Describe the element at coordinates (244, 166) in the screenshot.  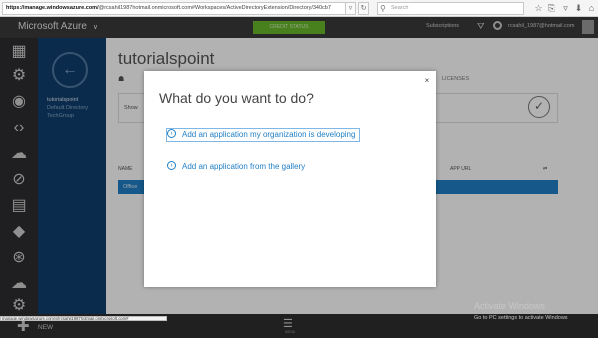
I see `option-label: Add an application from the gallery` at that location.